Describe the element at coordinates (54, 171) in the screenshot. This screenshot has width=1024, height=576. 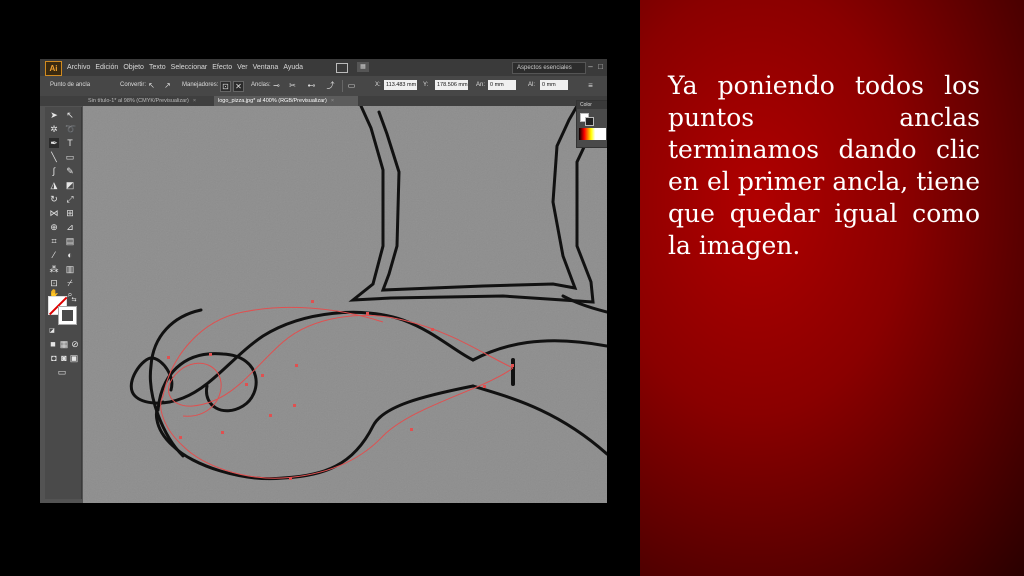
I see `brush-icon: ∫` at that location.